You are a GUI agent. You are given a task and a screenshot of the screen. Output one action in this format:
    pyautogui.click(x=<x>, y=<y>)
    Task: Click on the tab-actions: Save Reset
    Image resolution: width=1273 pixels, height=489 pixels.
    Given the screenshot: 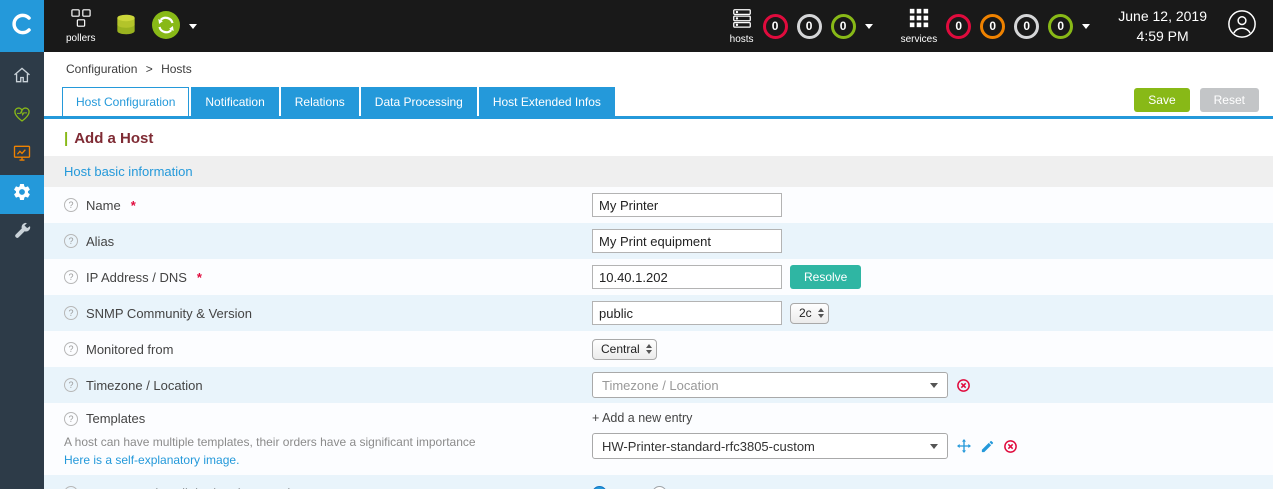 What is the action you would take?
    pyautogui.click(x=1196, y=99)
    